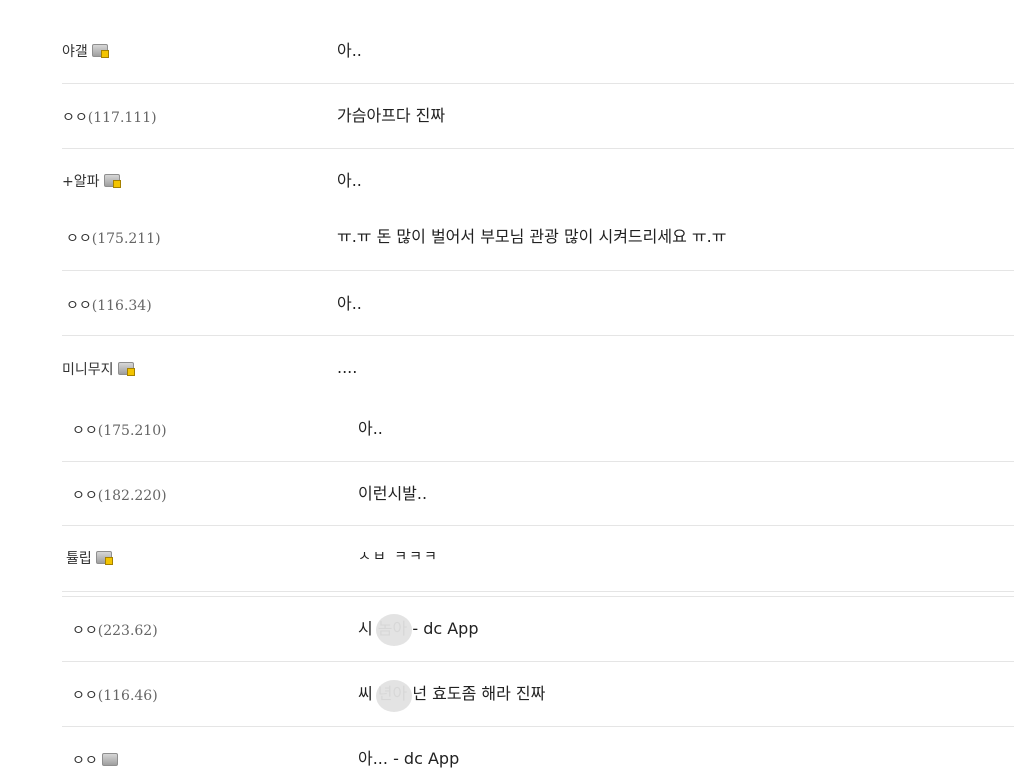  I want to click on comment-author: ㅇㅇ(223.62), so click(115, 631).